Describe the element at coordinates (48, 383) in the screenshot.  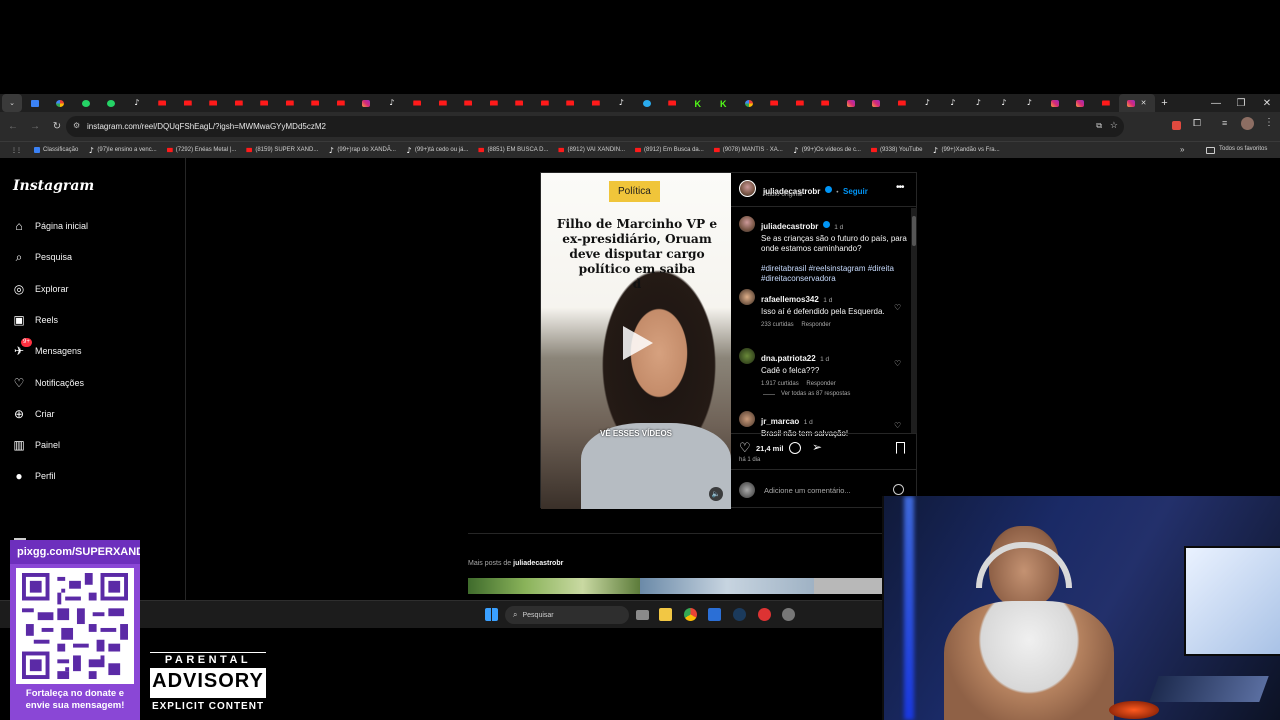
I see `nav-item-heart: ♡ Notificações` at that location.